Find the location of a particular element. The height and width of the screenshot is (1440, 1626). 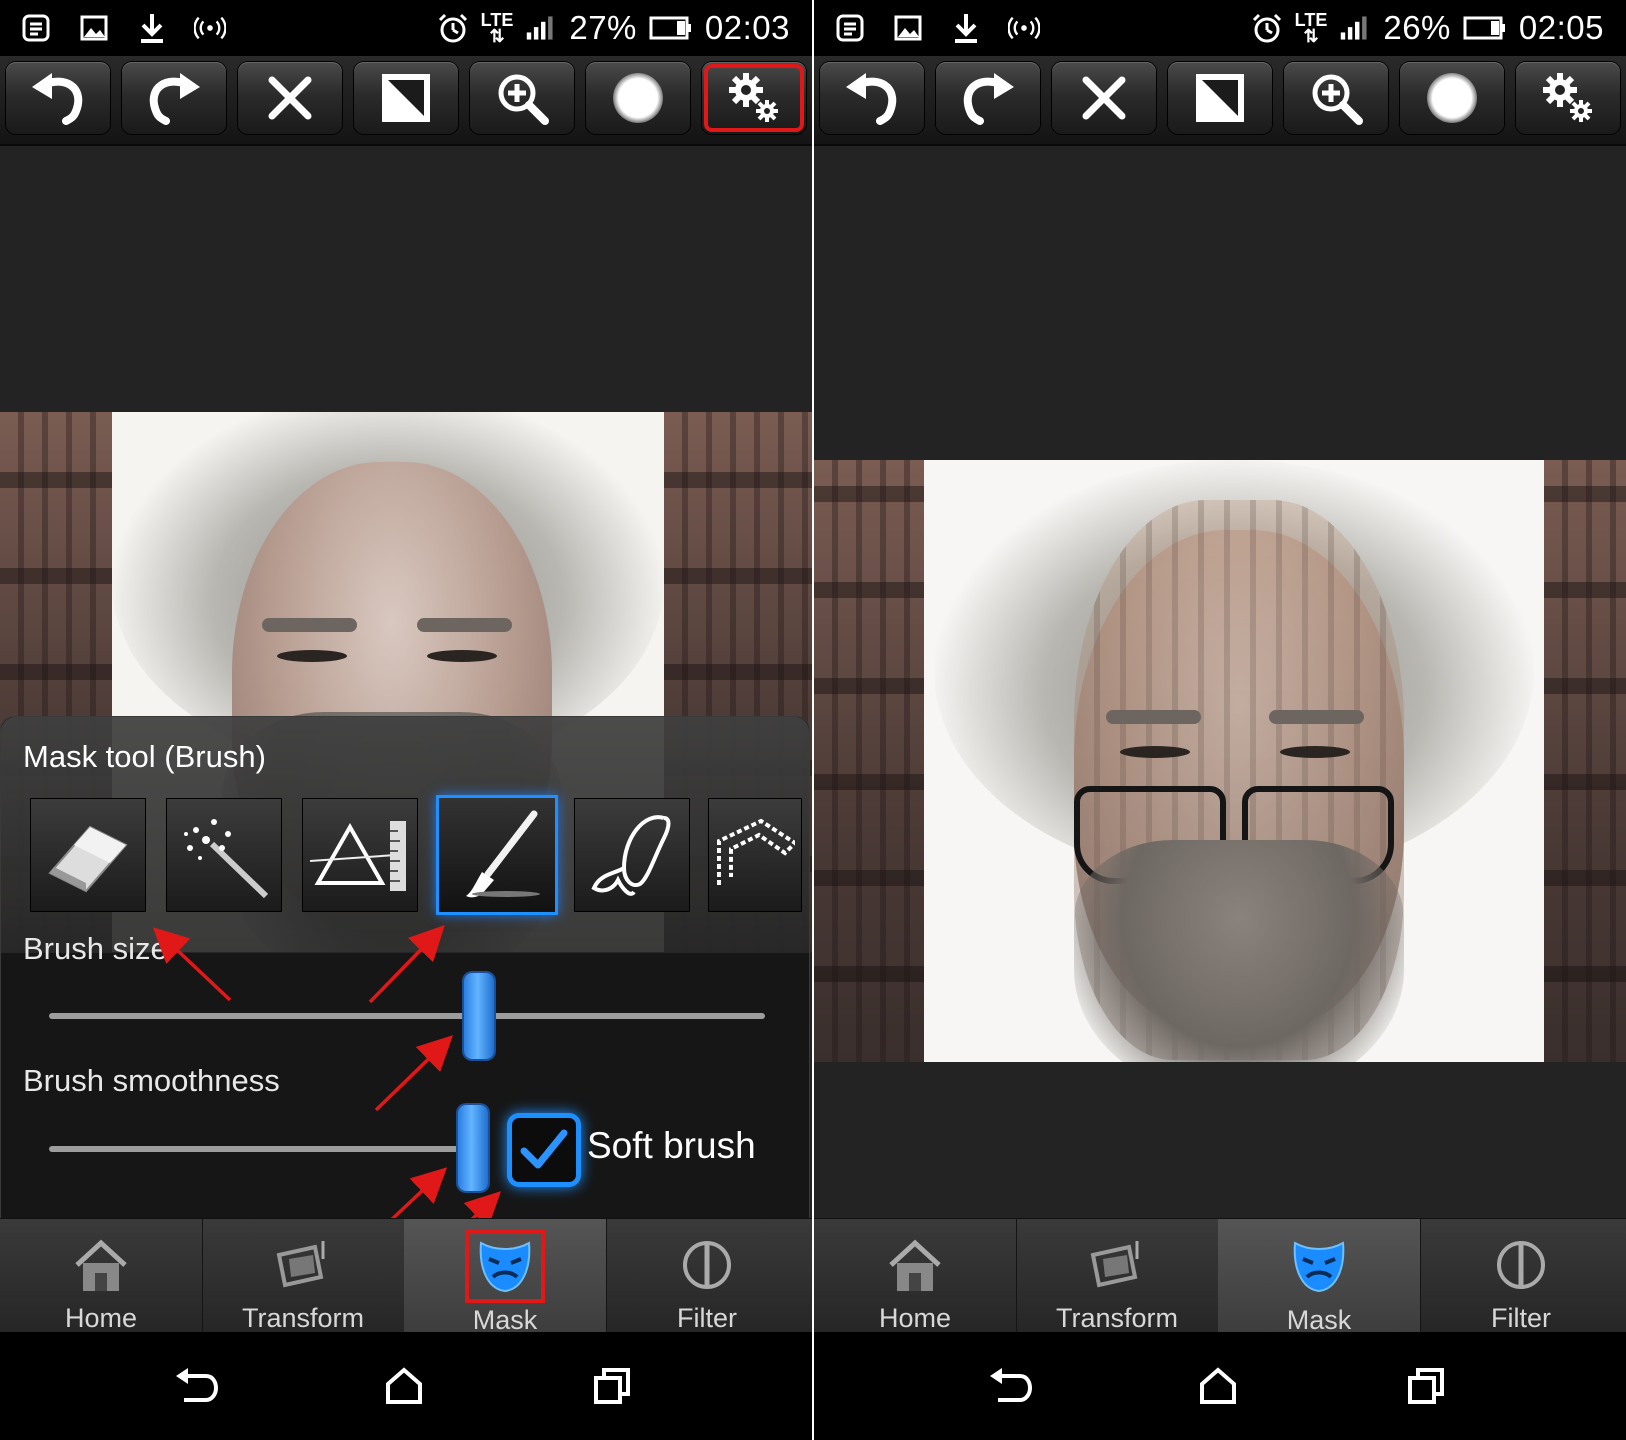

eraser-tool is located at coordinates (88, 855).